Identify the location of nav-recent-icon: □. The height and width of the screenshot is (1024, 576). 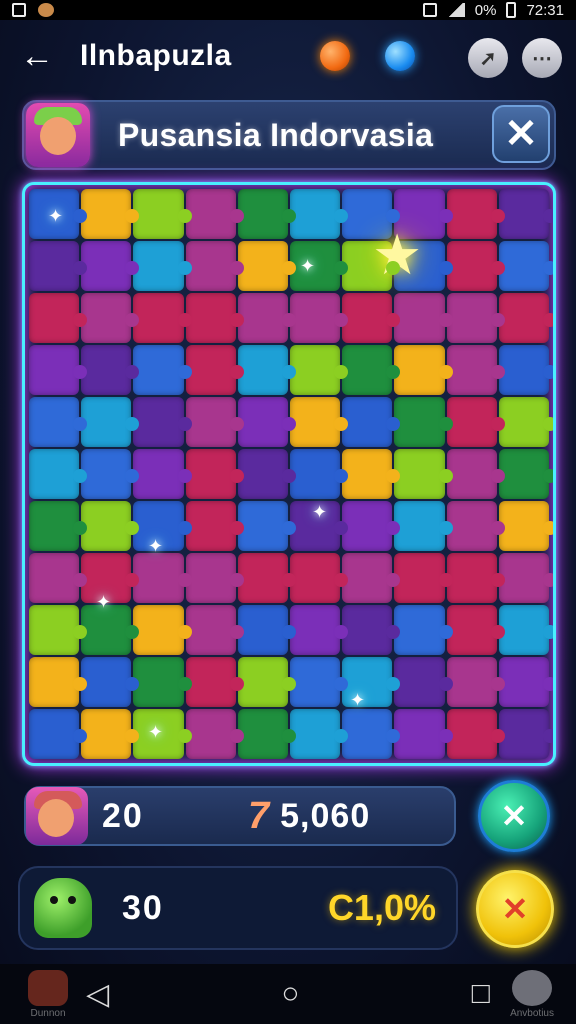
(481, 994).